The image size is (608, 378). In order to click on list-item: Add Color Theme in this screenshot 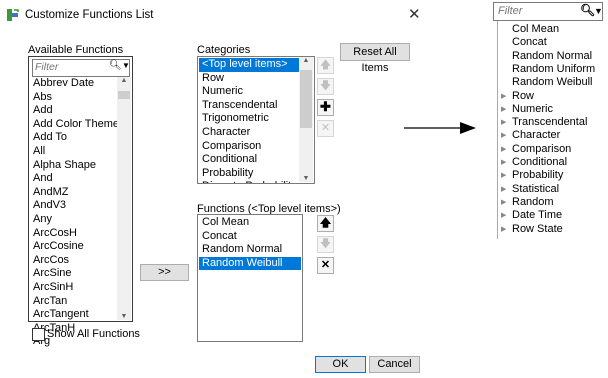, I will do `click(74, 125)`.